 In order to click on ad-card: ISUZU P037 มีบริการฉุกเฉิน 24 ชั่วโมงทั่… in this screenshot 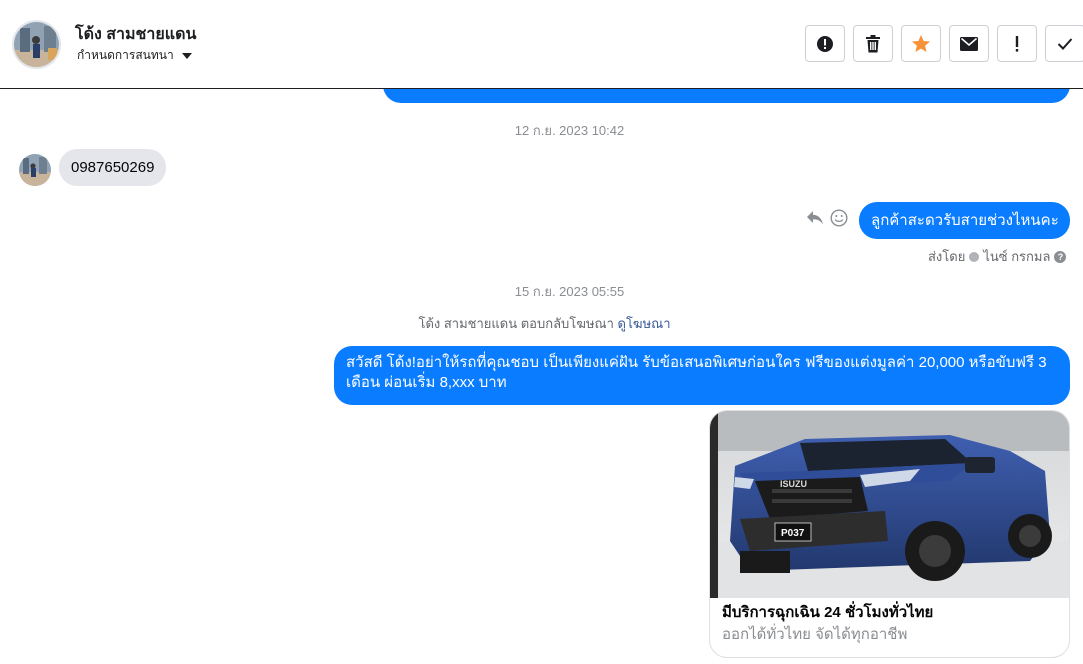, I will do `click(889, 534)`.